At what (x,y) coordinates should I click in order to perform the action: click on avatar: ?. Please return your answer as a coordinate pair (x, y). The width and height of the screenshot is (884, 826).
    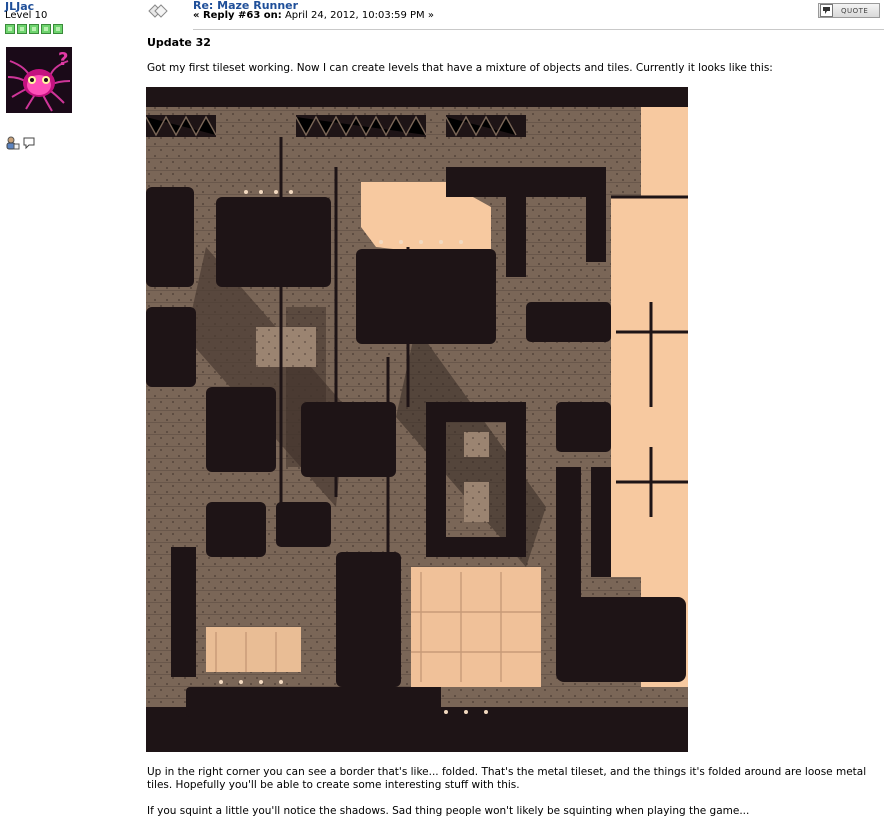
    Looking at the image, I should click on (39, 80).